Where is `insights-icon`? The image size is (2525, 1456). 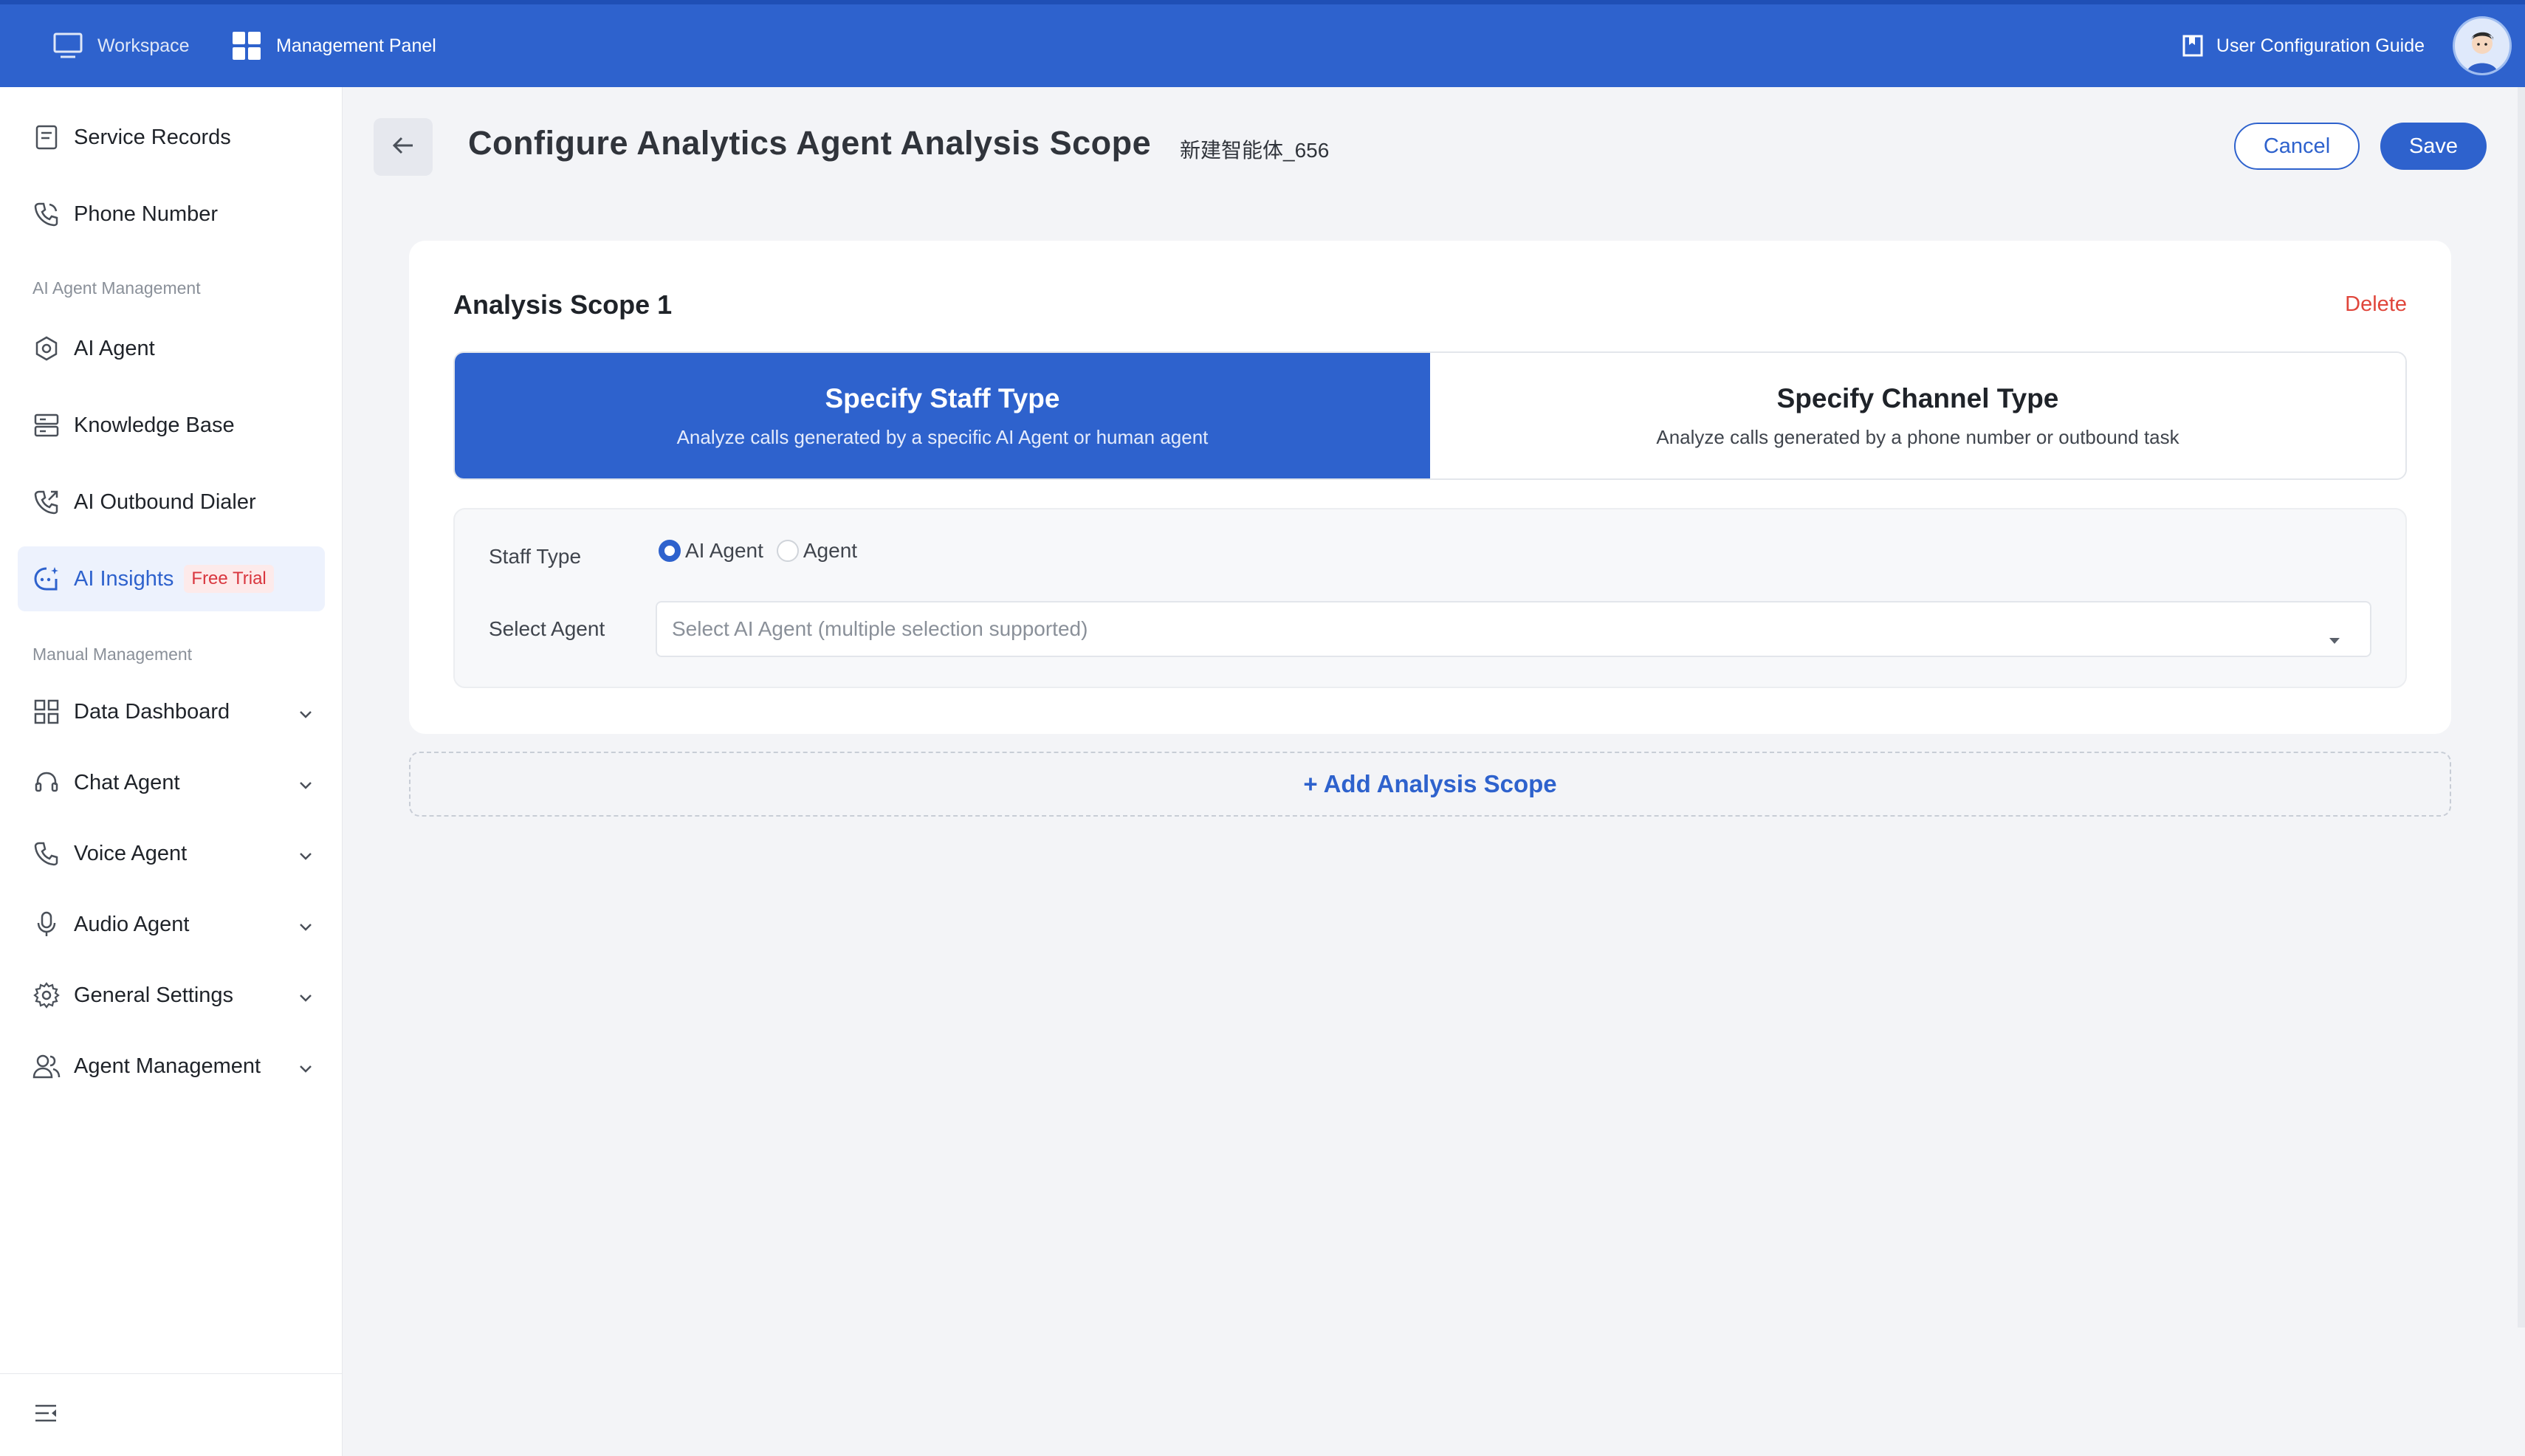
insights-icon is located at coordinates (46, 579).